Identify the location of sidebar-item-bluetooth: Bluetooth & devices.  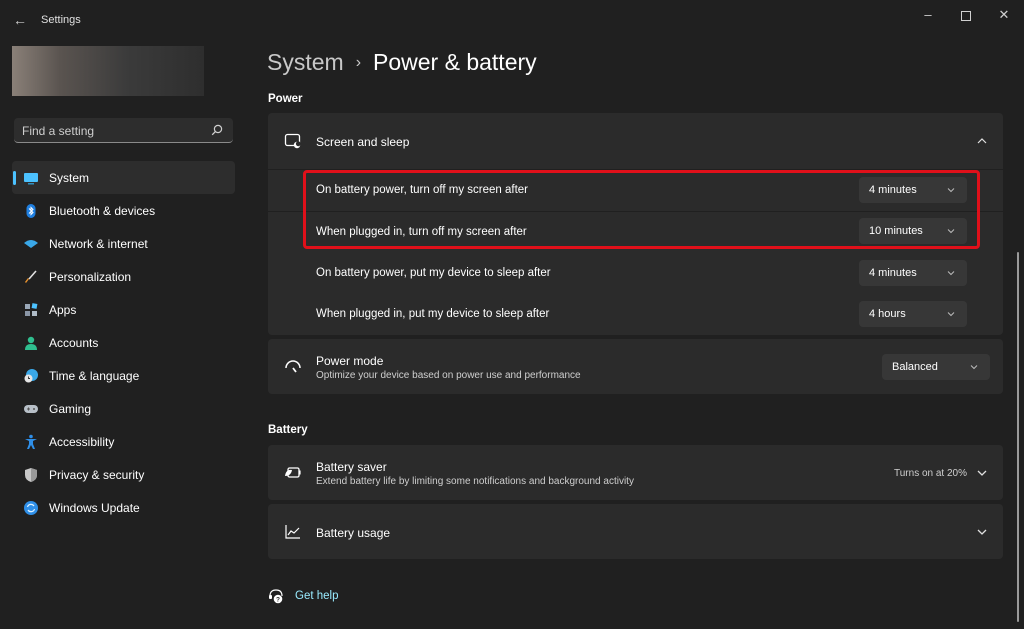
(123, 210).